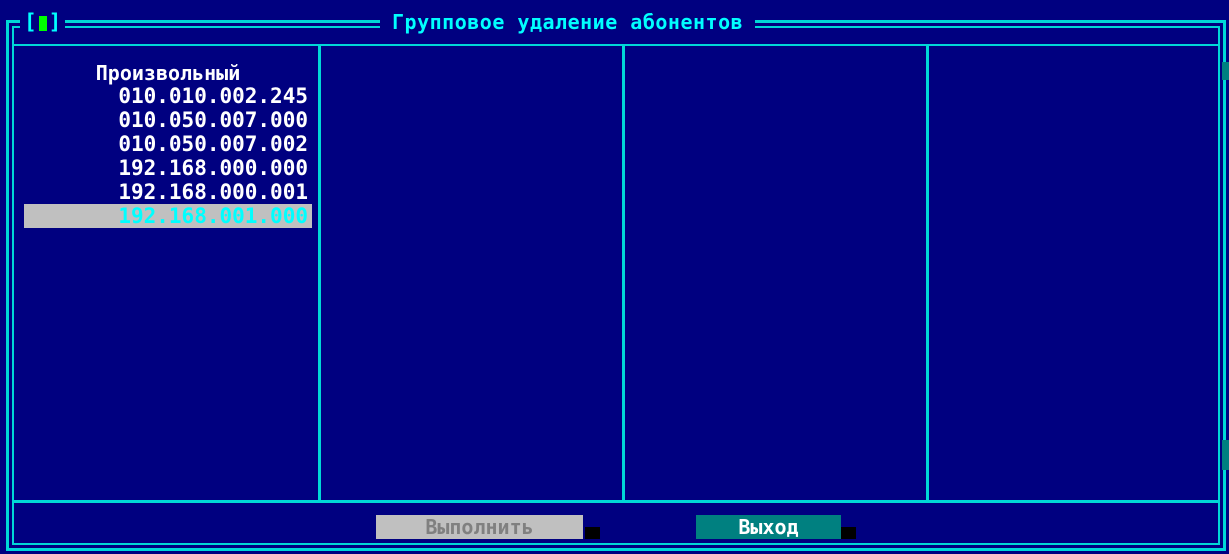 This screenshot has height=554, width=1229. What do you see at coordinates (768, 527) in the screenshot?
I see `exit-button: Выход` at bounding box center [768, 527].